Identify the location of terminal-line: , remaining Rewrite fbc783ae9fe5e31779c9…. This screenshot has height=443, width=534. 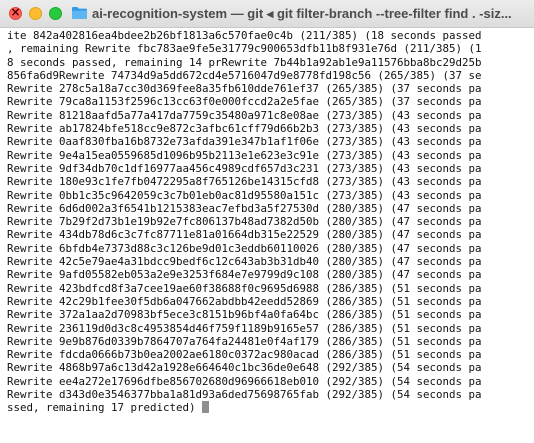
(244, 49).